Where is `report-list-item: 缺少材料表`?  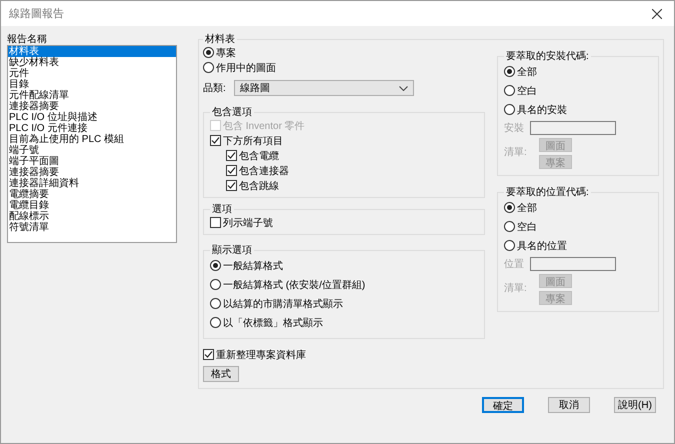 report-list-item: 缺少材料表 is located at coordinates (92, 62).